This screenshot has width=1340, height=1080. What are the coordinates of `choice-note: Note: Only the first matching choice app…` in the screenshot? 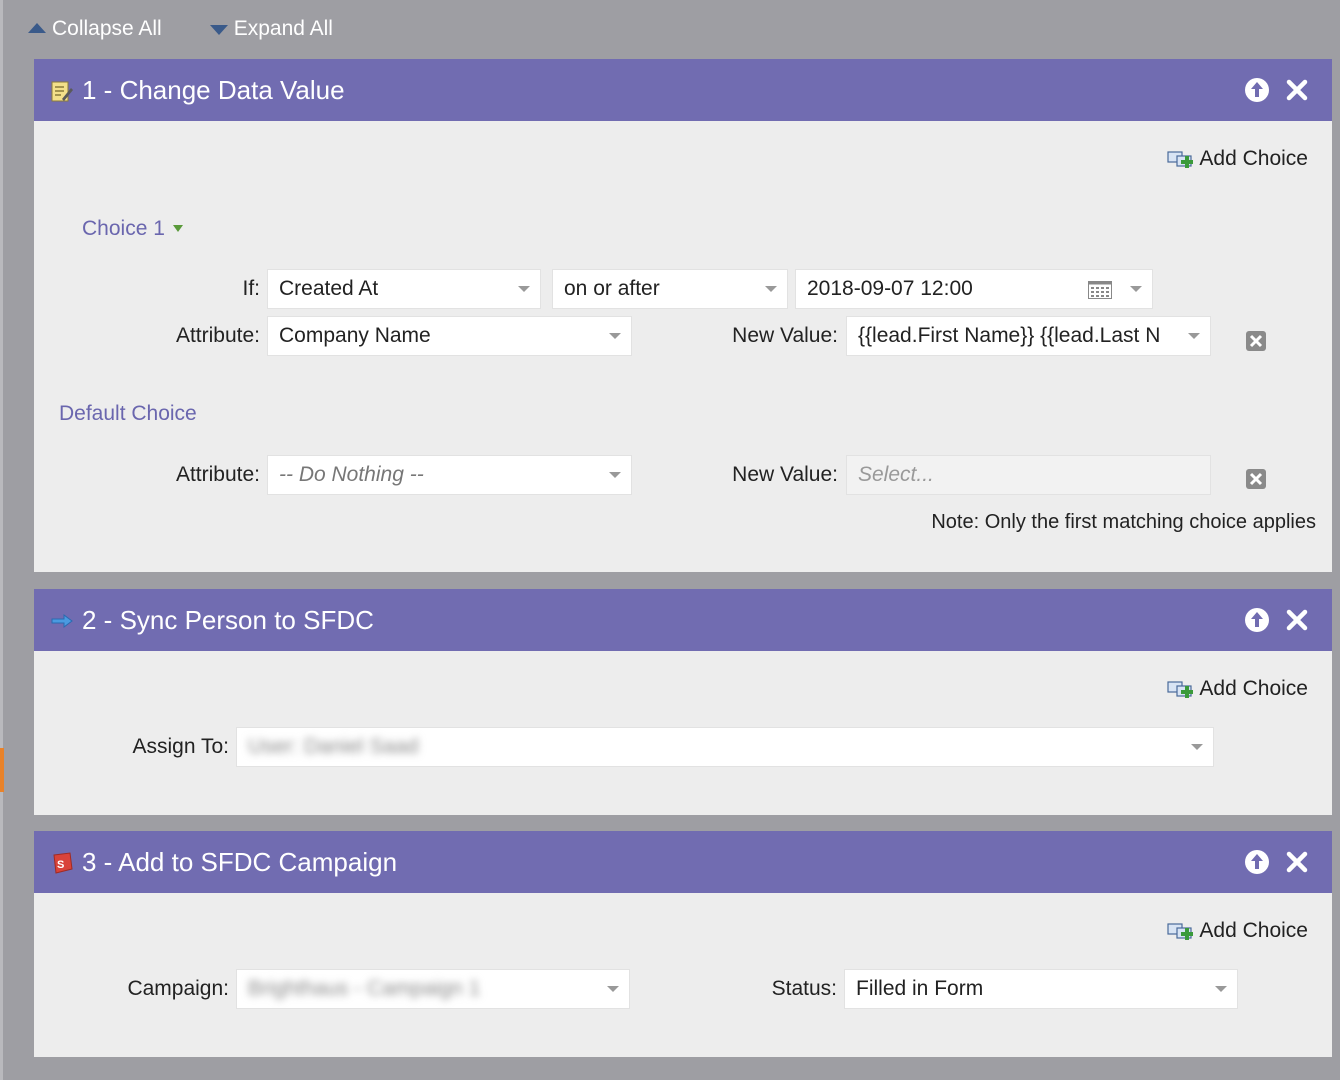 It's located at (1123, 522).